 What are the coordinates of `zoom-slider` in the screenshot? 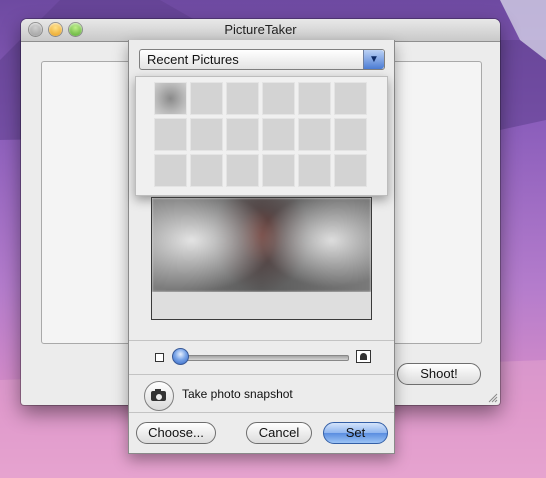 It's located at (264, 358).